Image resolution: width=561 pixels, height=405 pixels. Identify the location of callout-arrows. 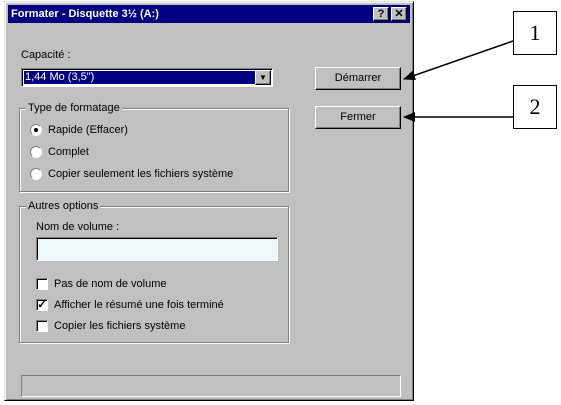
(458, 81).